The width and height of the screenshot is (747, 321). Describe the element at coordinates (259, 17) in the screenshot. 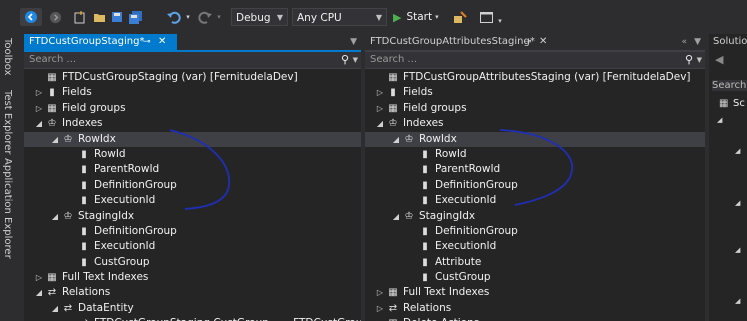

I see `config-select: Debug ▼` at that location.